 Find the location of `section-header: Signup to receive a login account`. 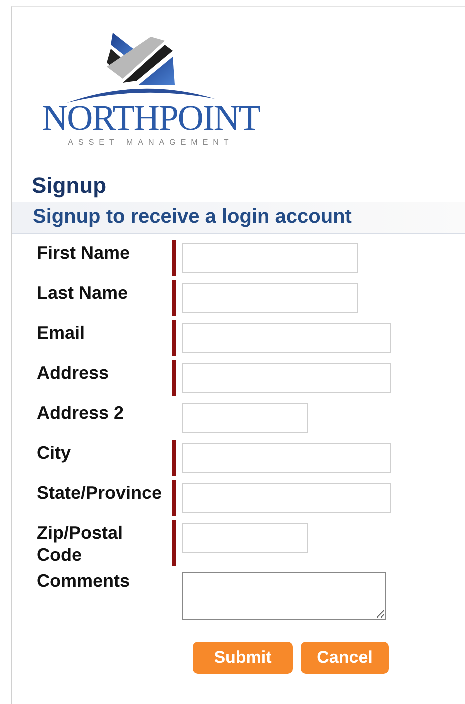

section-header: Signup to receive a login account is located at coordinates (238, 218).